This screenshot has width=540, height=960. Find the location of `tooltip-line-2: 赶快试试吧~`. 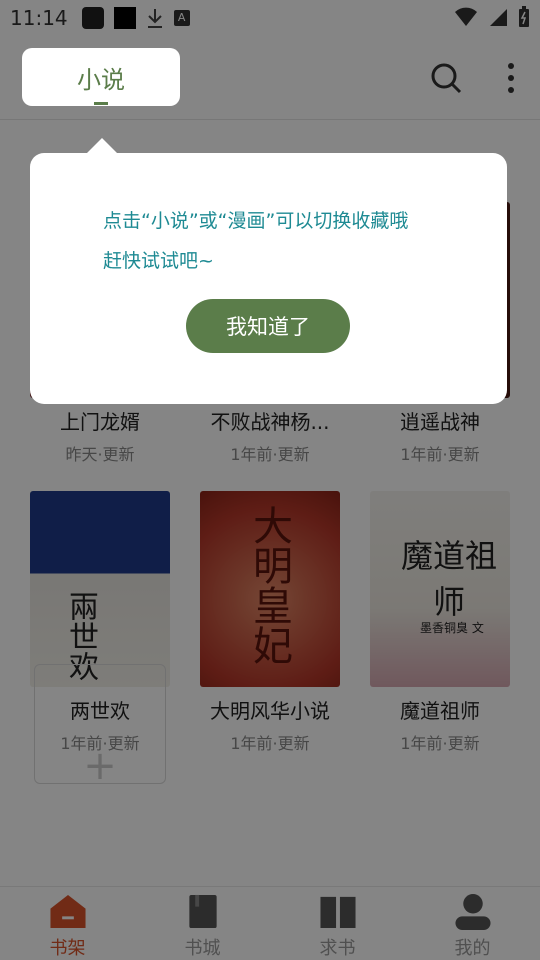

tooltip-line-2: 赶快试试吧~ is located at coordinates (158, 261).